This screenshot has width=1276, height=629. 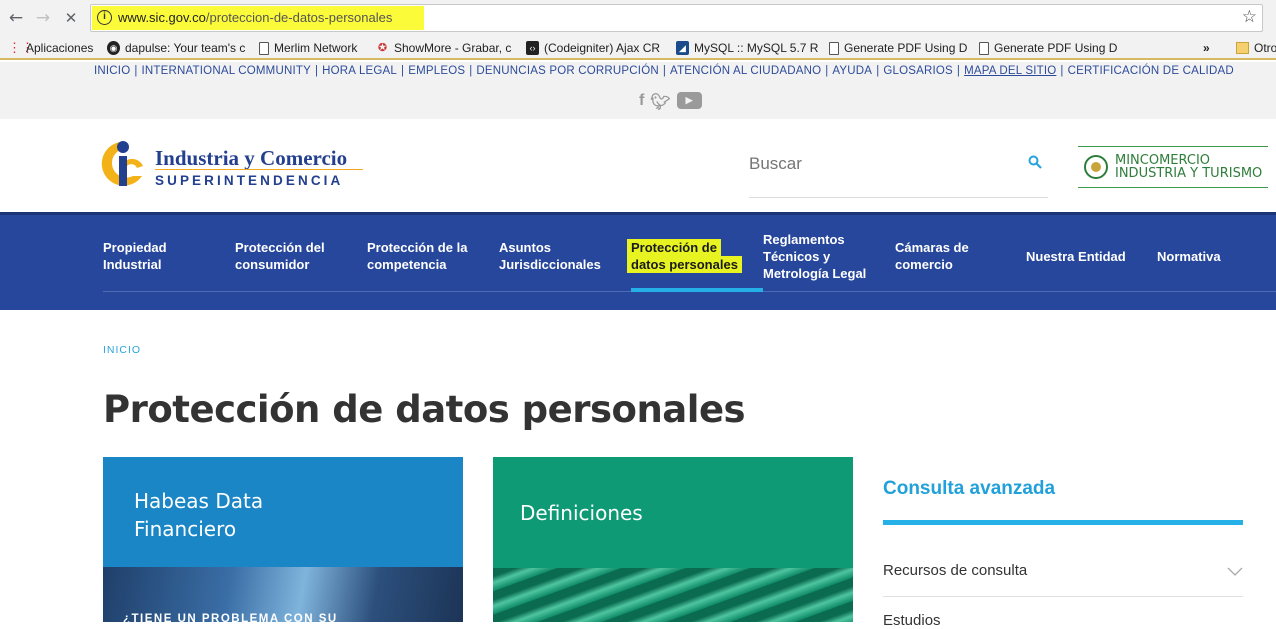 What do you see at coordinates (135, 256) in the screenshot?
I see `nav-propiedad-industrial: Propiedad Industrial` at bounding box center [135, 256].